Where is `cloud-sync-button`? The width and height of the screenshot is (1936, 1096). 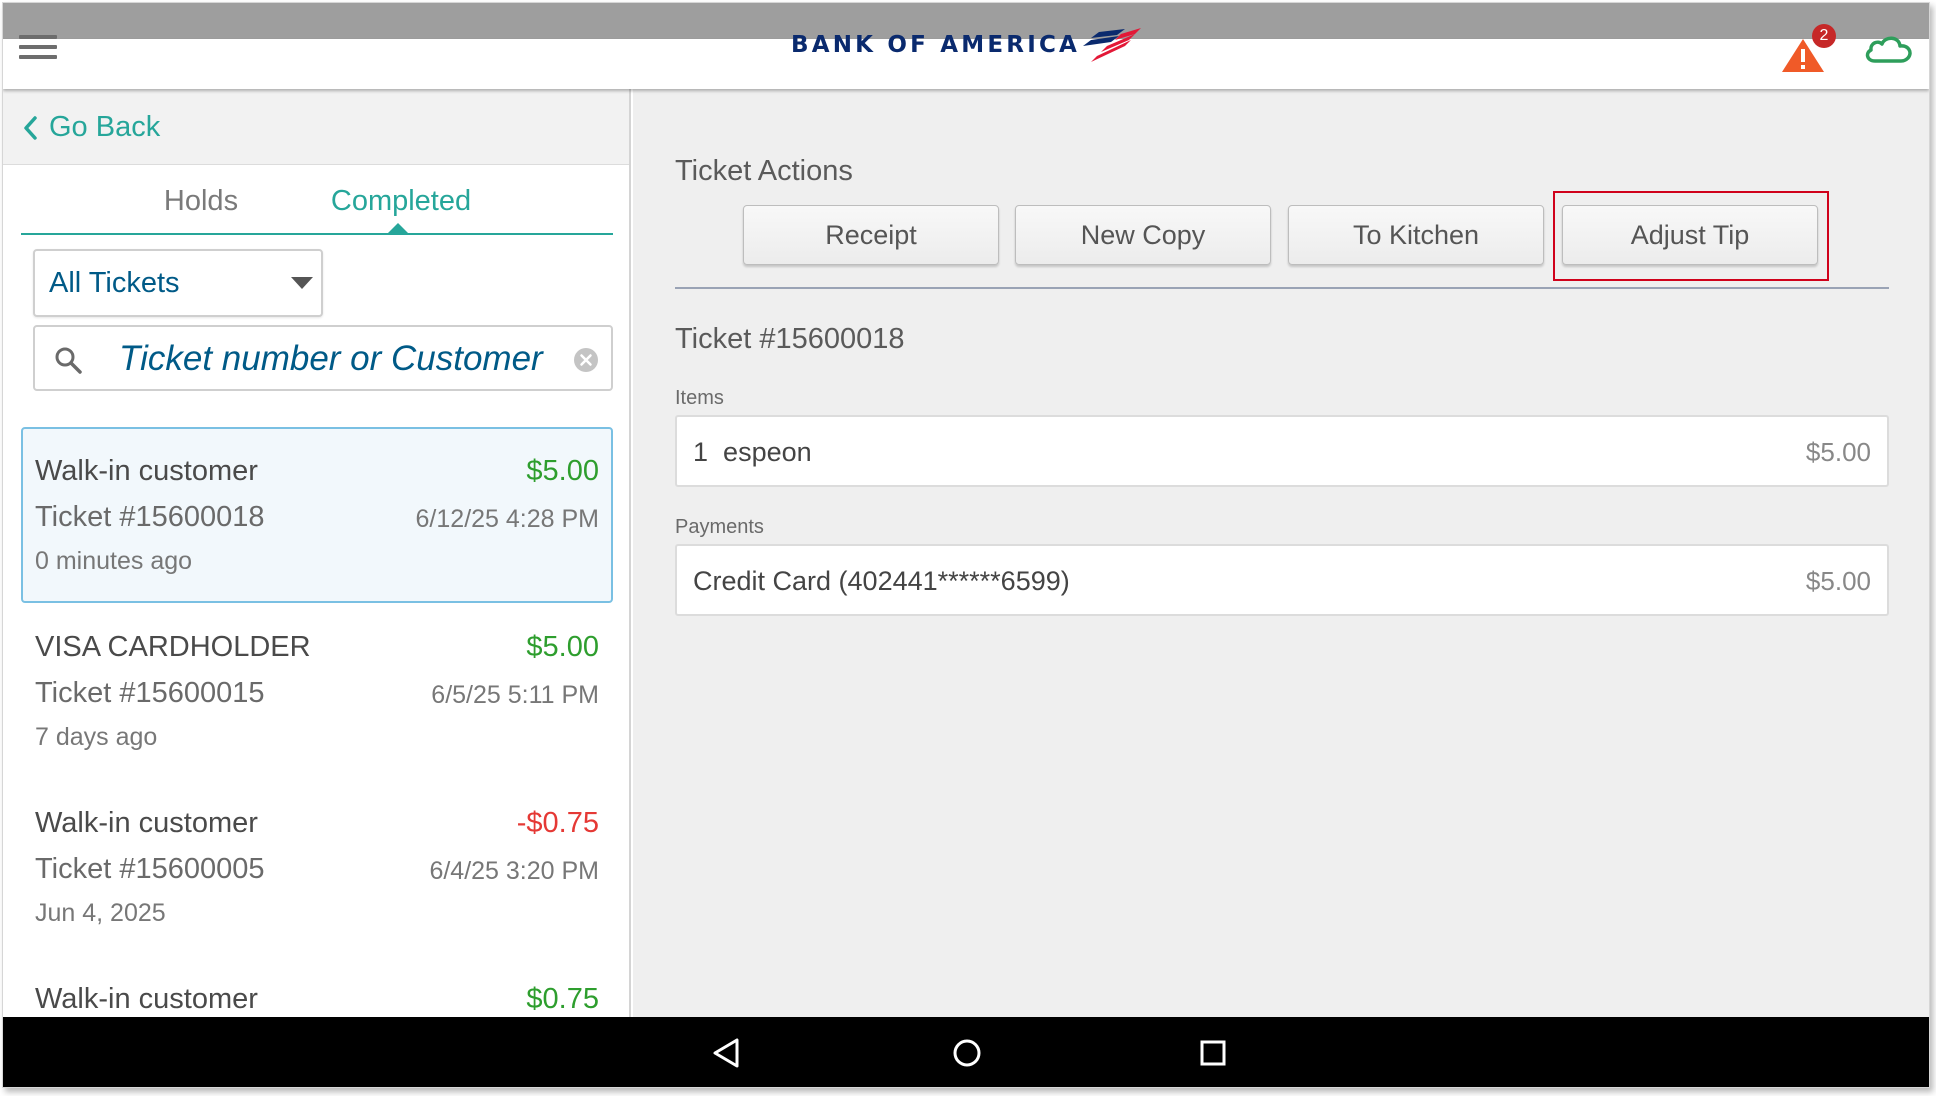
cloud-sync-button is located at coordinates (1889, 49).